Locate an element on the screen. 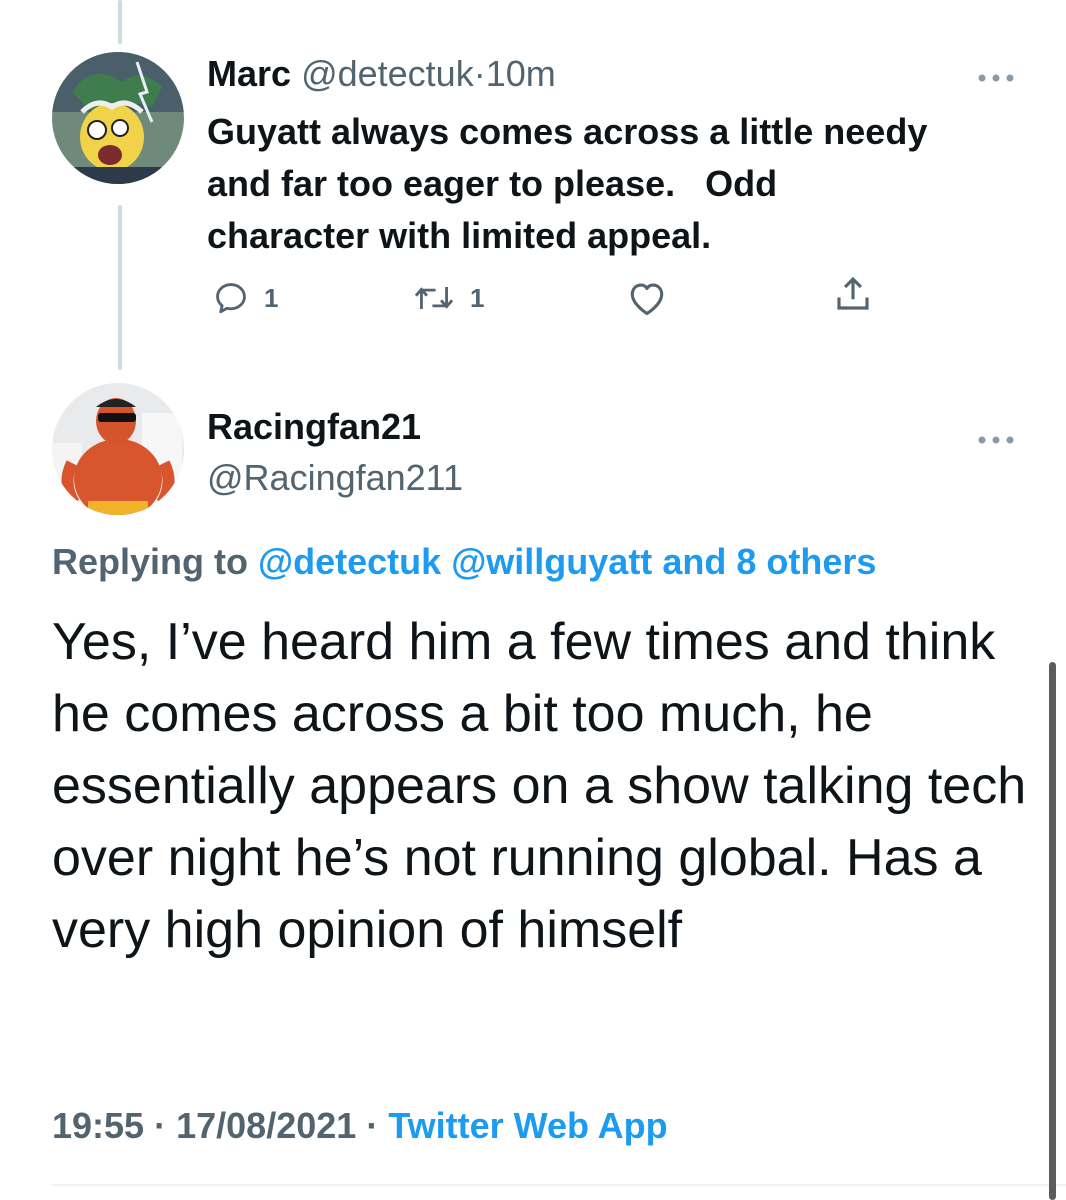 The height and width of the screenshot is (1200, 1066). tweet2-handle: @Racingfan211 is located at coordinates (335, 478).